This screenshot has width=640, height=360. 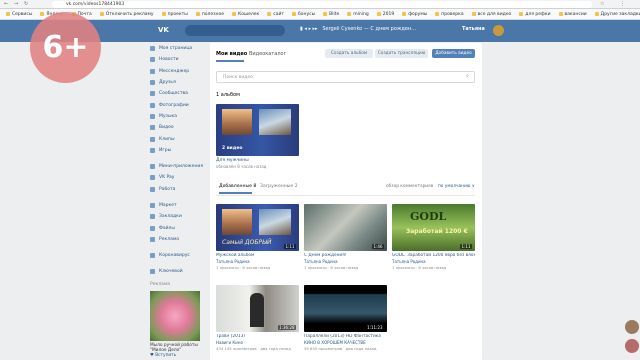 I want to click on forward-icon: →, so click(x=16, y=4).